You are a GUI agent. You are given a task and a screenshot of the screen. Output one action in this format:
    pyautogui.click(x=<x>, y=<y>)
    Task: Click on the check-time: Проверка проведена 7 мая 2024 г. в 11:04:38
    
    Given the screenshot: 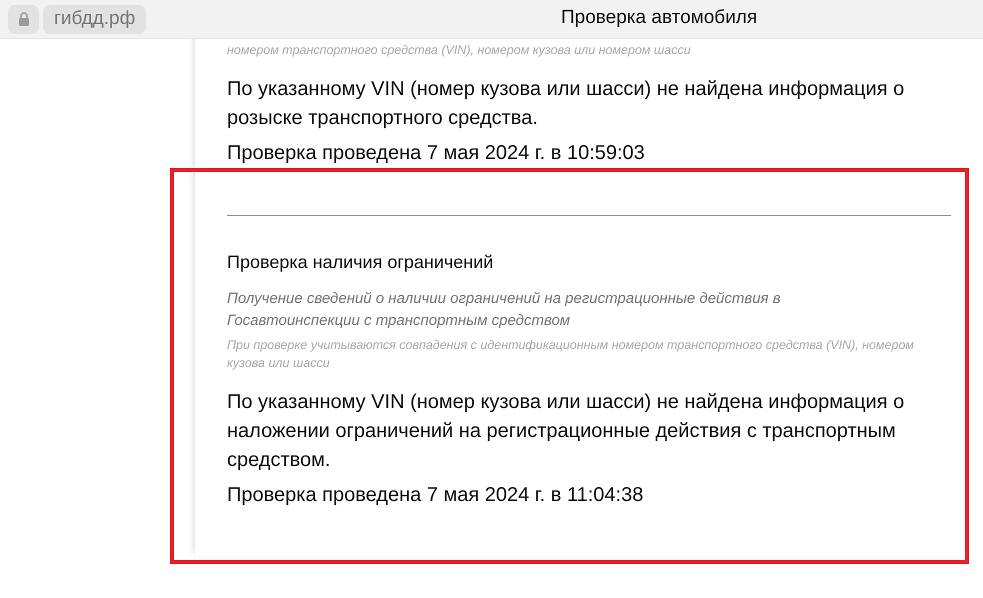 What is the action you would take?
    pyautogui.click(x=435, y=495)
    